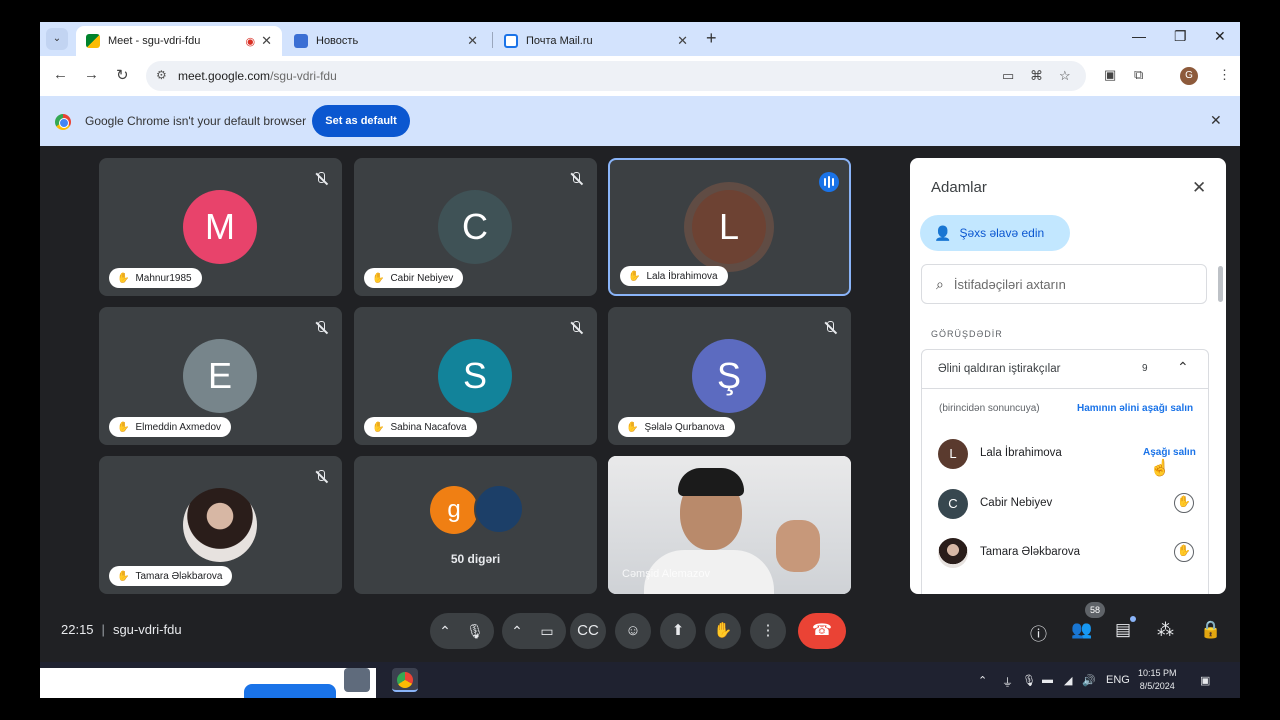 The width and height of the screenshot is (1280, 720). What do you see at coordinates (678, 631) in the screenshot?
I see `present-screen-icon: ⬆` at bounding box center [678, 631].